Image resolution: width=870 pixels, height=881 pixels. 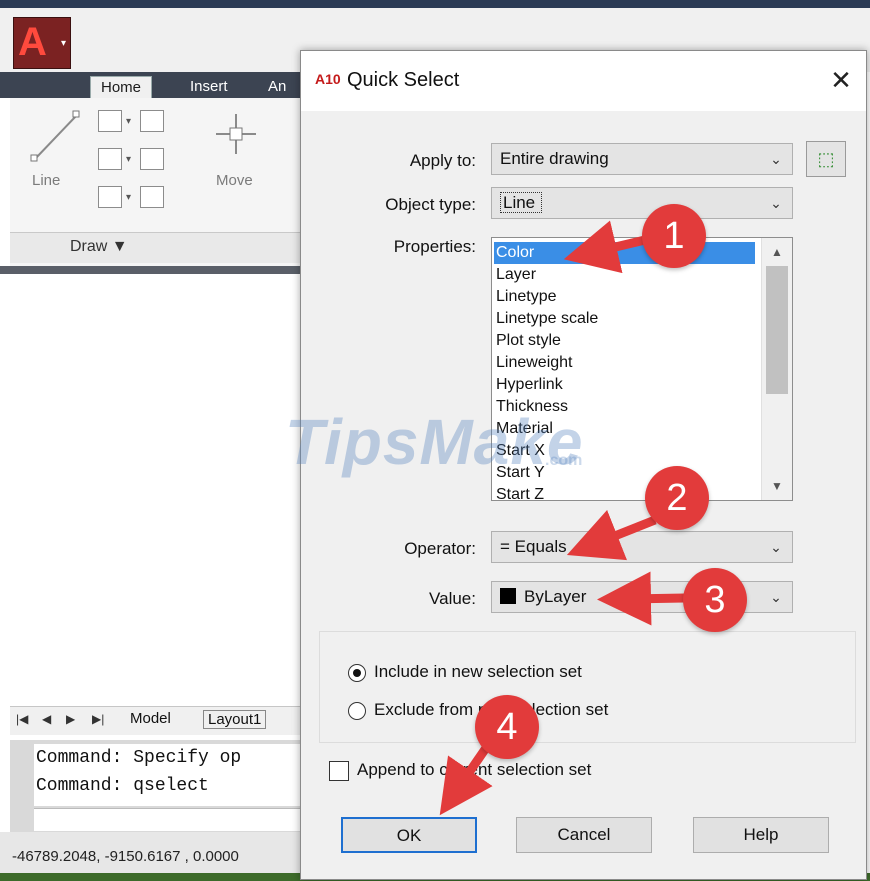 I want to click on annotation-badge-1: 1, so click(x=674, y=236).